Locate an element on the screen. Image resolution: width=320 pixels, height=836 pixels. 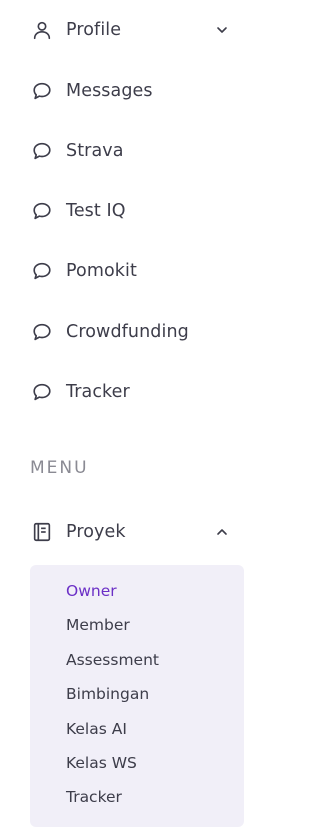
chevron-up-icon is located at coordinates (222, 532).